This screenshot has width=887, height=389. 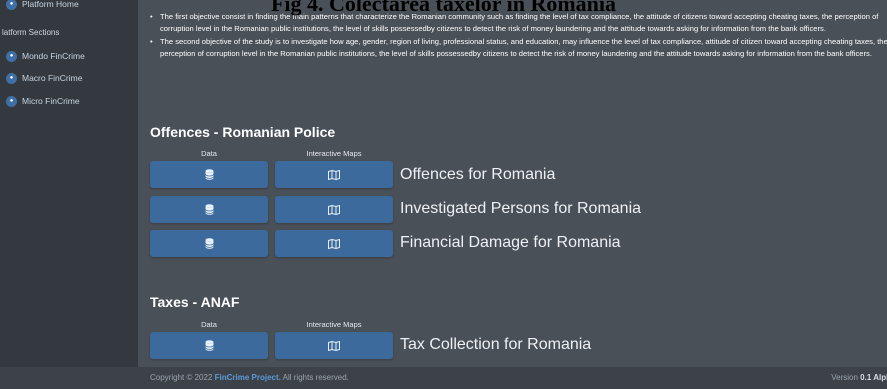 I want to click on section-title-offences: Offences - Romanian Police, so click(x=243, y=132).